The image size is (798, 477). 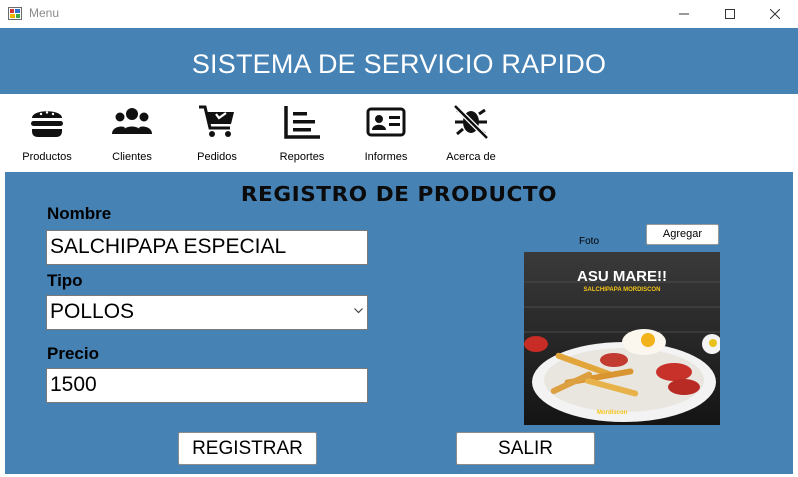 What do you see at coordinates (217, 157) in the screenshot?
I see `toolbar-label: Pedidos` at bounding box center [217, 157].